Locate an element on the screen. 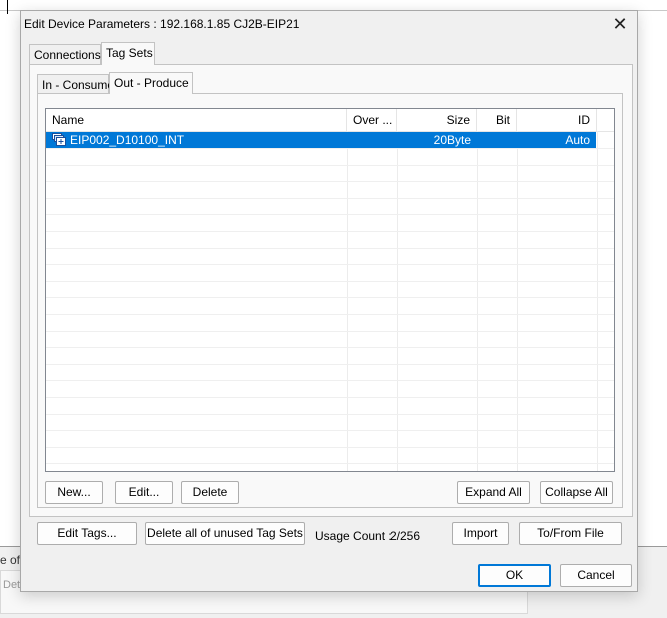 The width and height of the screenshot is (667, 618). tab-out-produce: Out - Produce is located at coordinates (151, 83).